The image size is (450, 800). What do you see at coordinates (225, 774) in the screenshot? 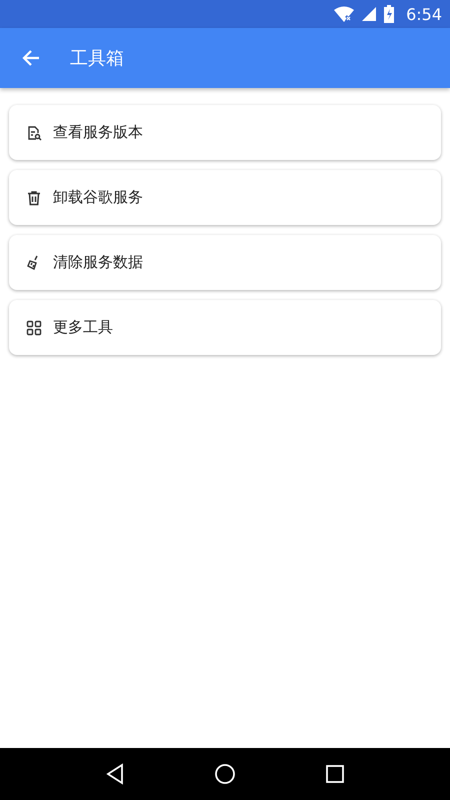
I see `home-icon` at bounding box center [225, 774].